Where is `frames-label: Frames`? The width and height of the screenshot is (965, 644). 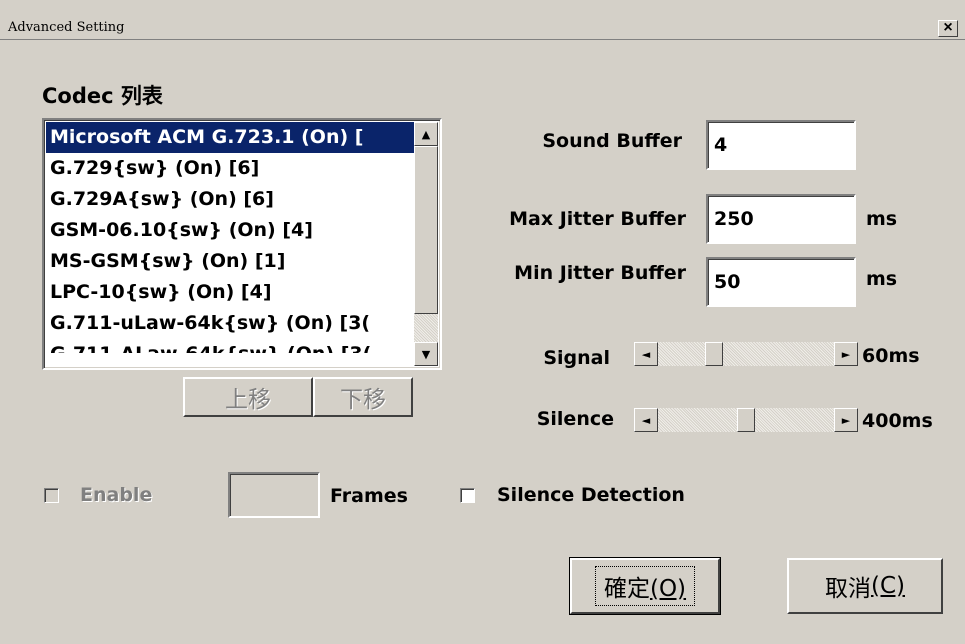 frames-label: Frames is located at coordinates (369, 496).